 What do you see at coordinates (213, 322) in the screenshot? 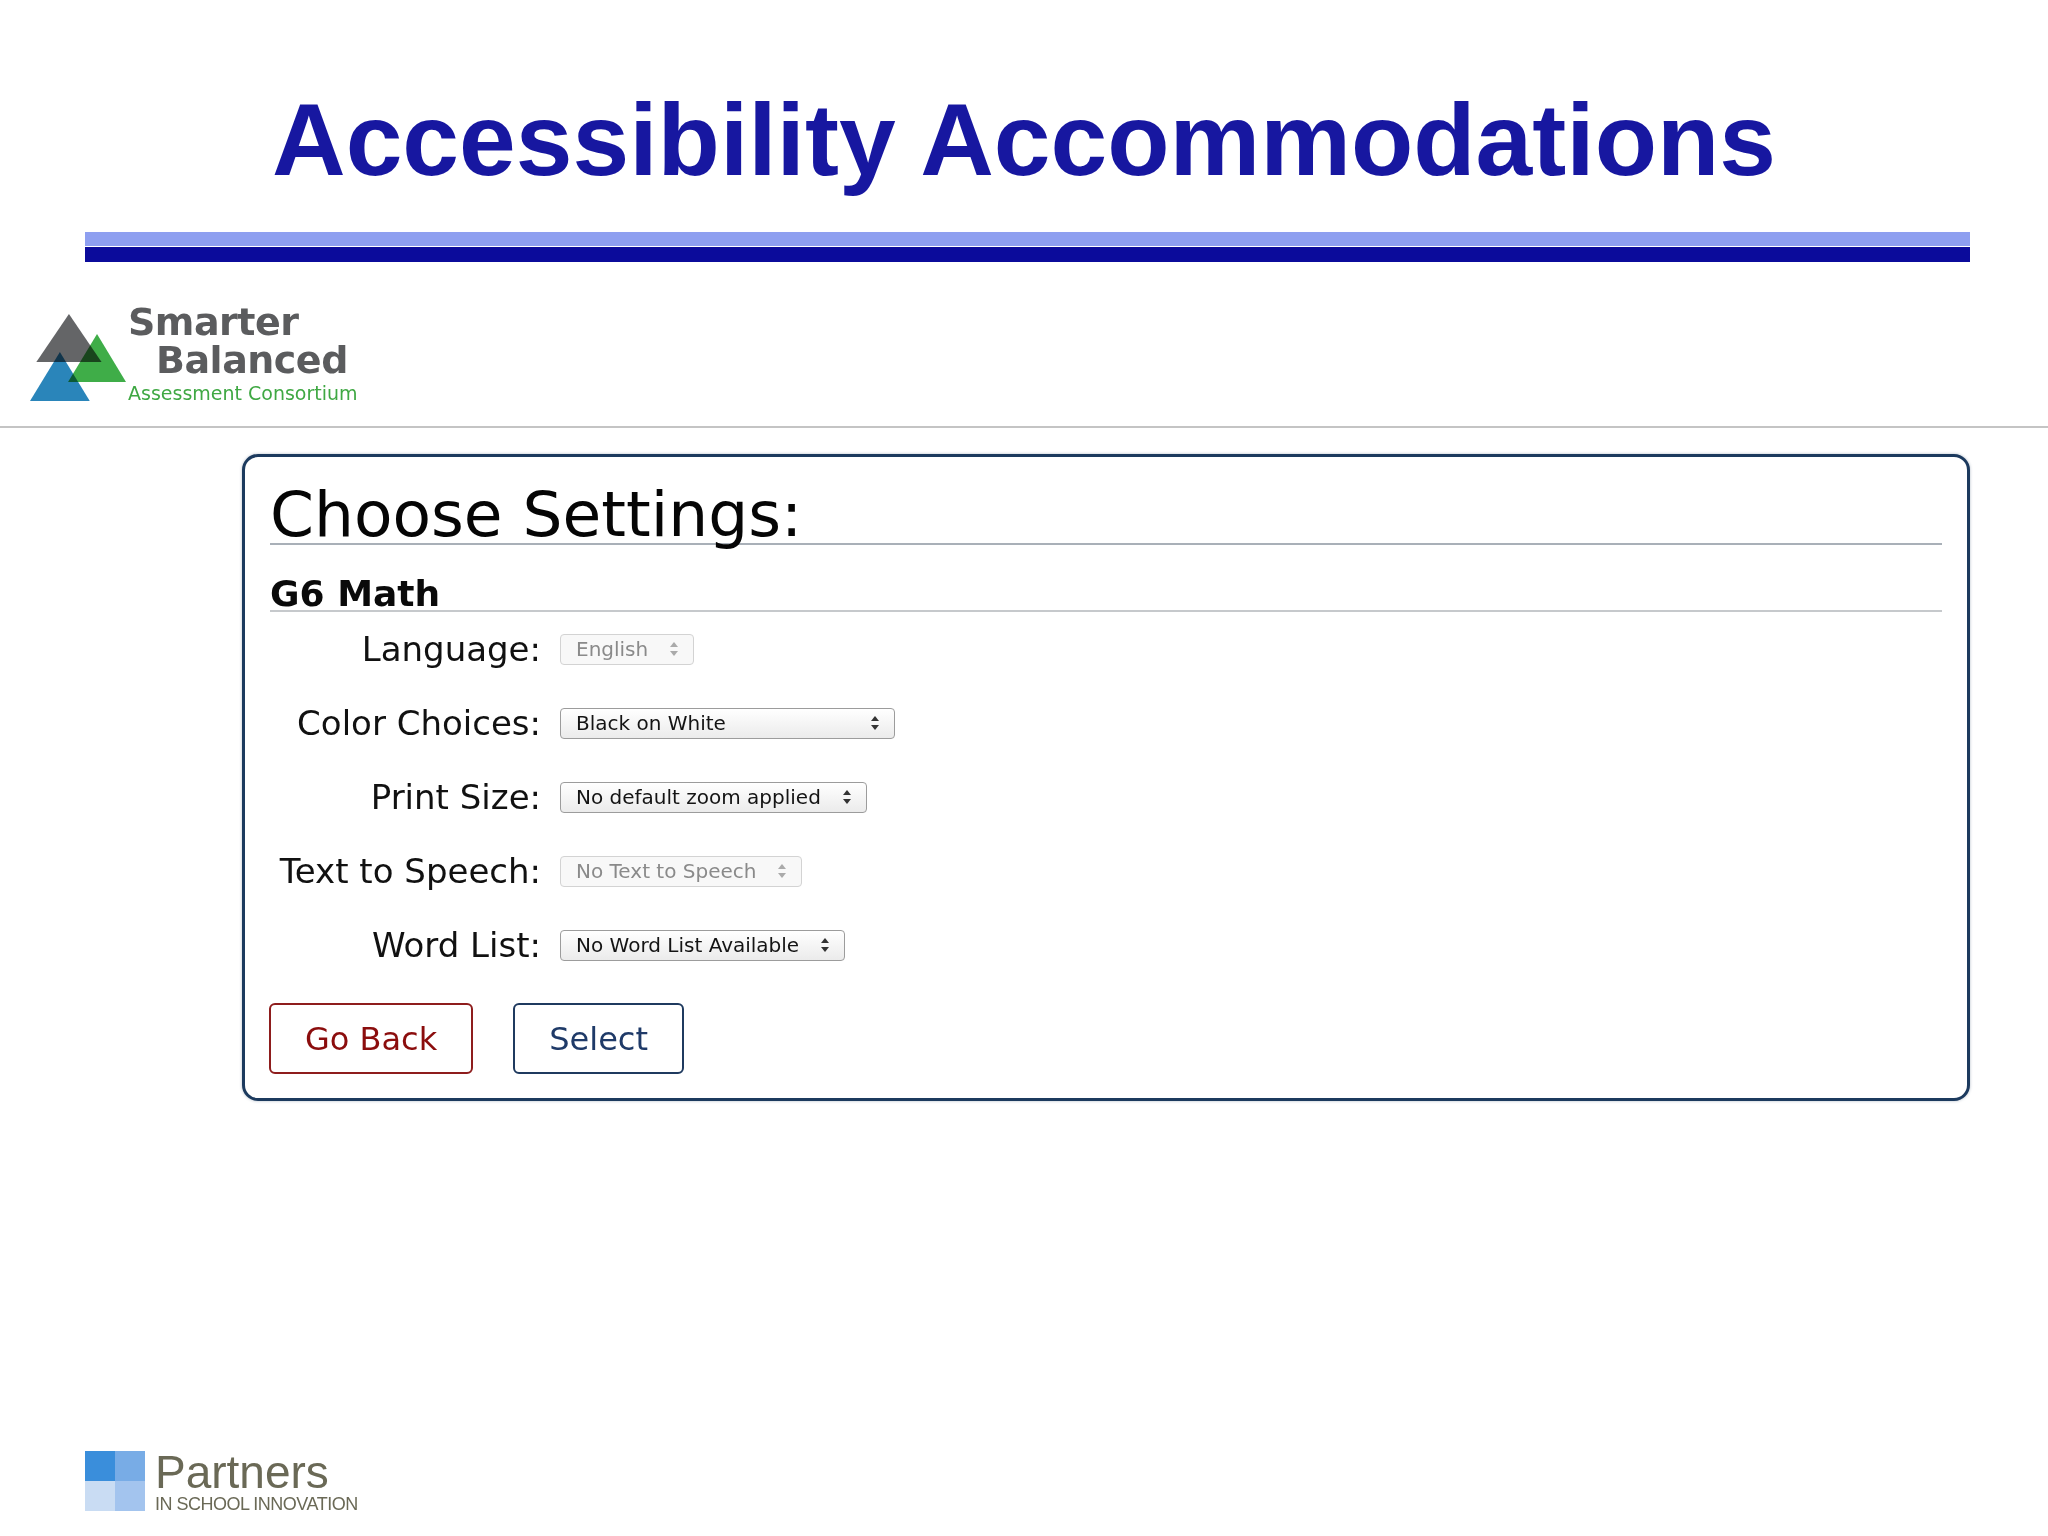
I see `logo-name-text: Smarter` at bounding box center [213, 322].